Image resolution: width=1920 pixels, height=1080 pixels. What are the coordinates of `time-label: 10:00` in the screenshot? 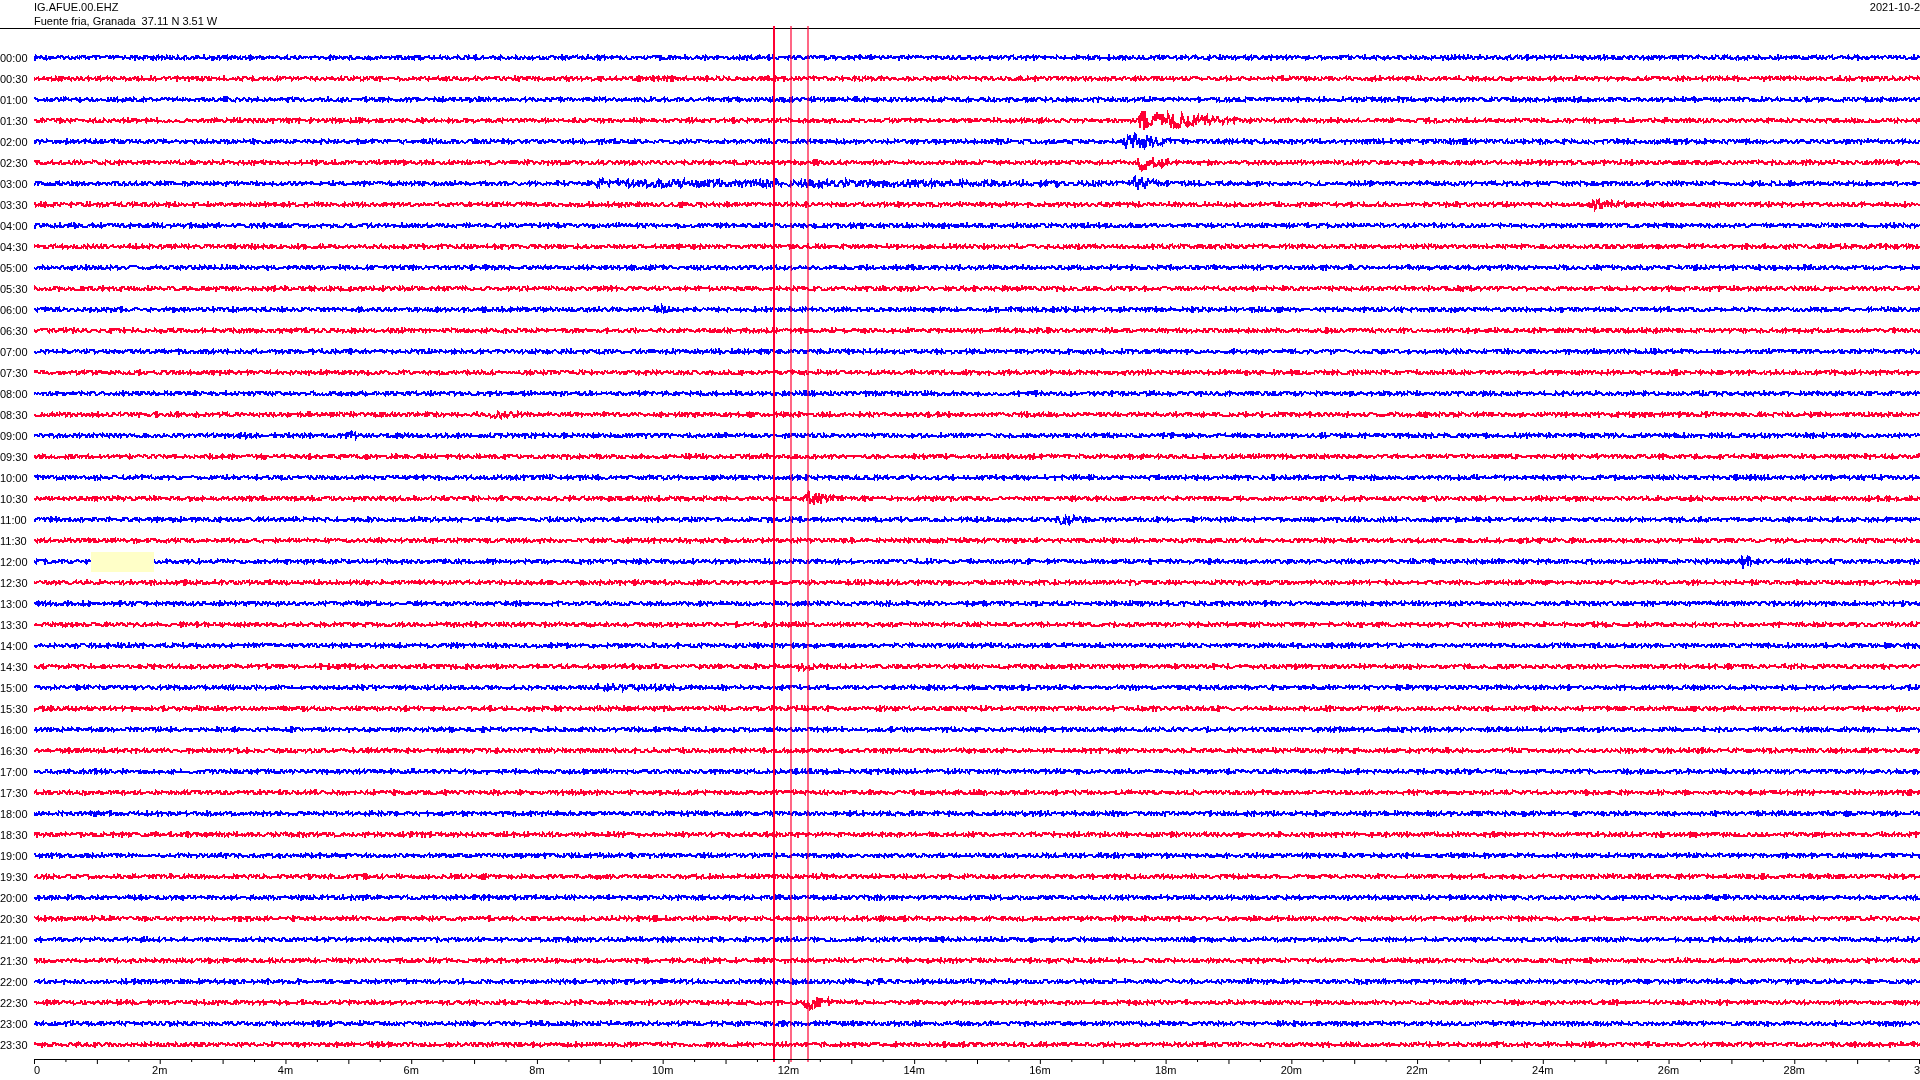 It's located at (14, 477).